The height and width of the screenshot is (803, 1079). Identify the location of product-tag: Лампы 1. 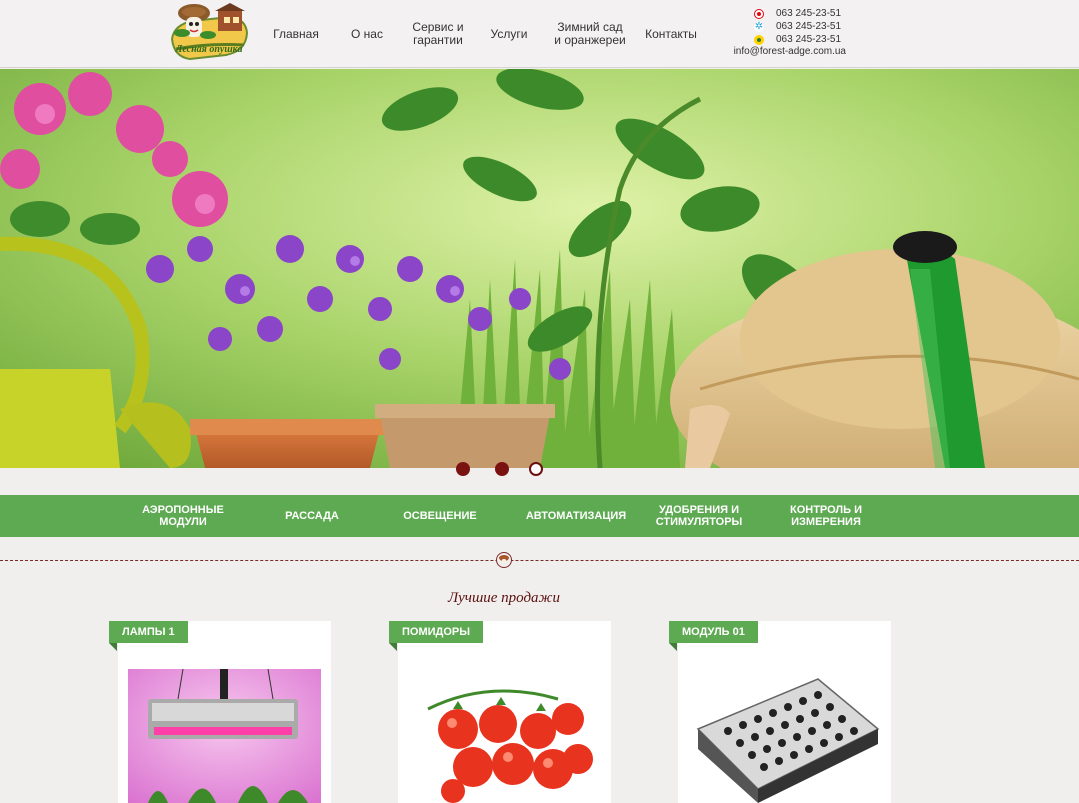
(148, 632).